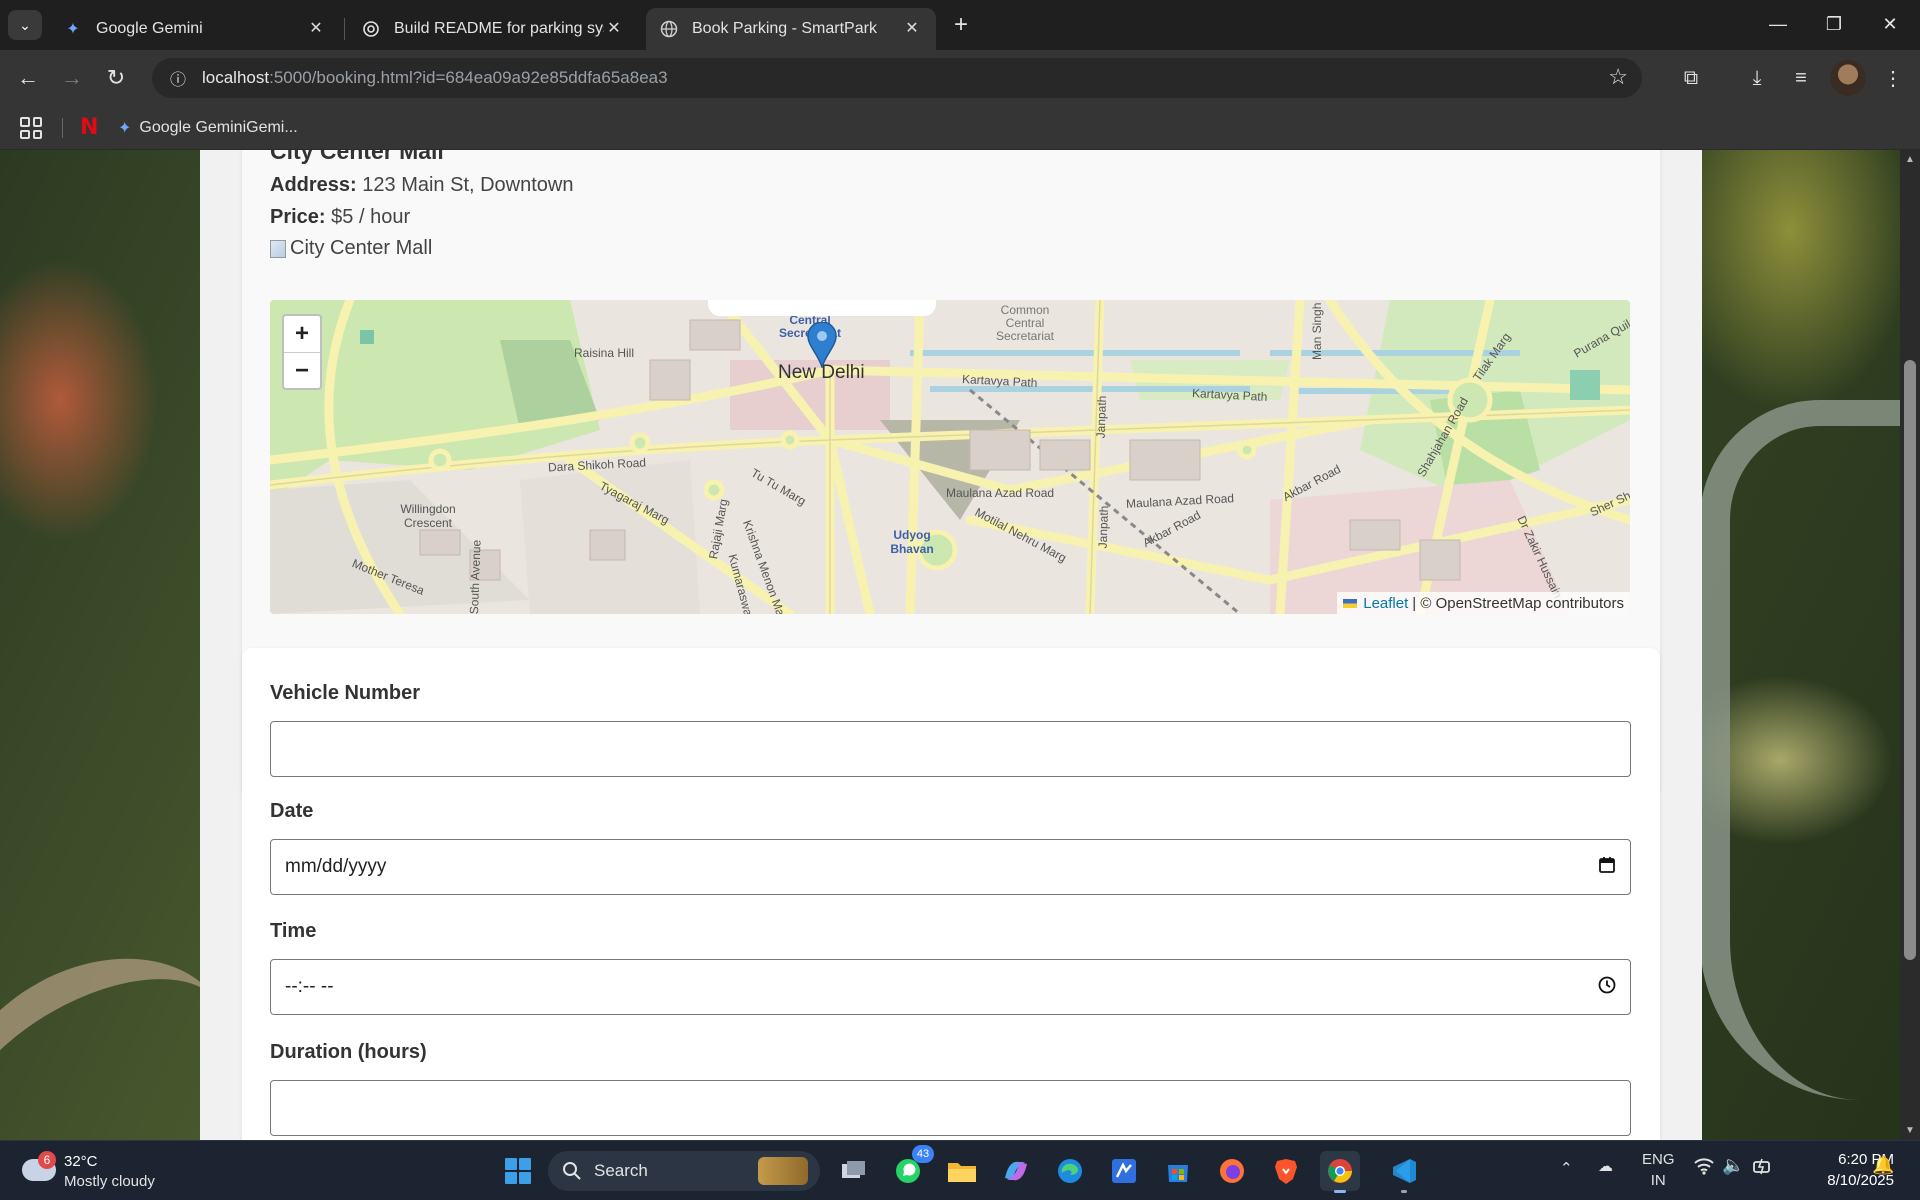 The width and height of the screenshot is (1920, 1200). I want to click on site-info-icon: ⓘ, so click(178, 78).